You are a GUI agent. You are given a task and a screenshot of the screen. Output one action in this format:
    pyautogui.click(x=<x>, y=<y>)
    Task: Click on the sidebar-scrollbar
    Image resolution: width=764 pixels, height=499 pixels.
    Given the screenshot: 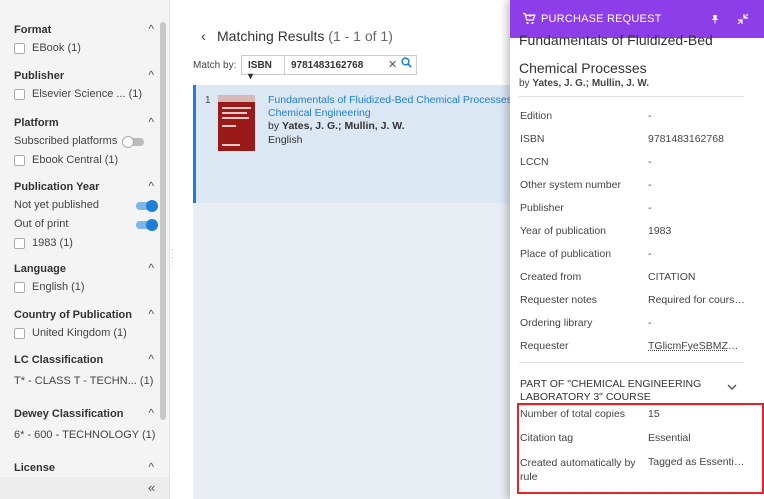 What is the action you would take?
    pyautogui.click(x=163, y=221)
    